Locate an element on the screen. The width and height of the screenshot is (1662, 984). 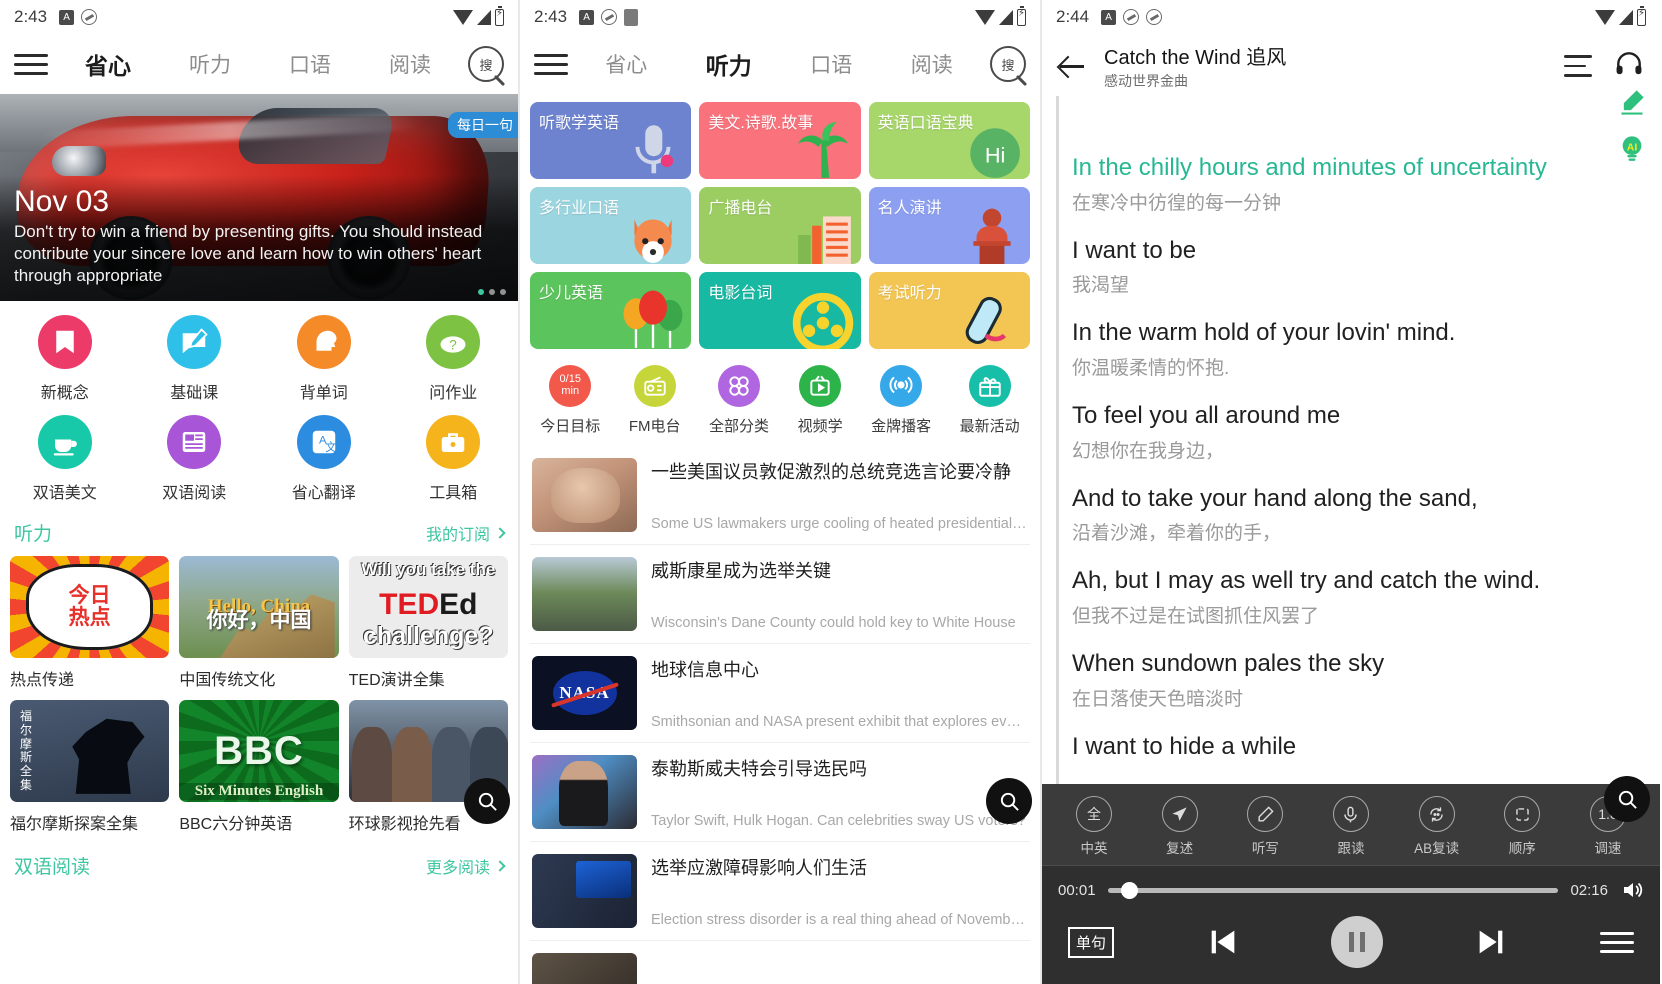
tool-bilingual: 全 中英 is located at coordinates (1094, 826).